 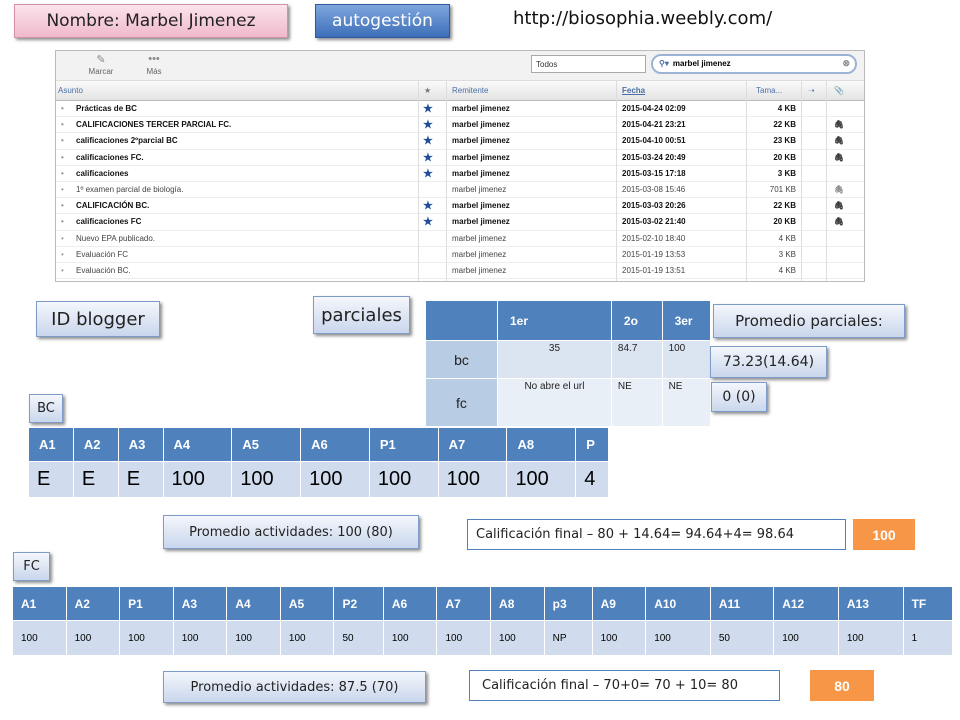 What do you see at coordinates (928, 638) in the screenshot?
I see `table-cell: 1` at bounding box center [928, 638].